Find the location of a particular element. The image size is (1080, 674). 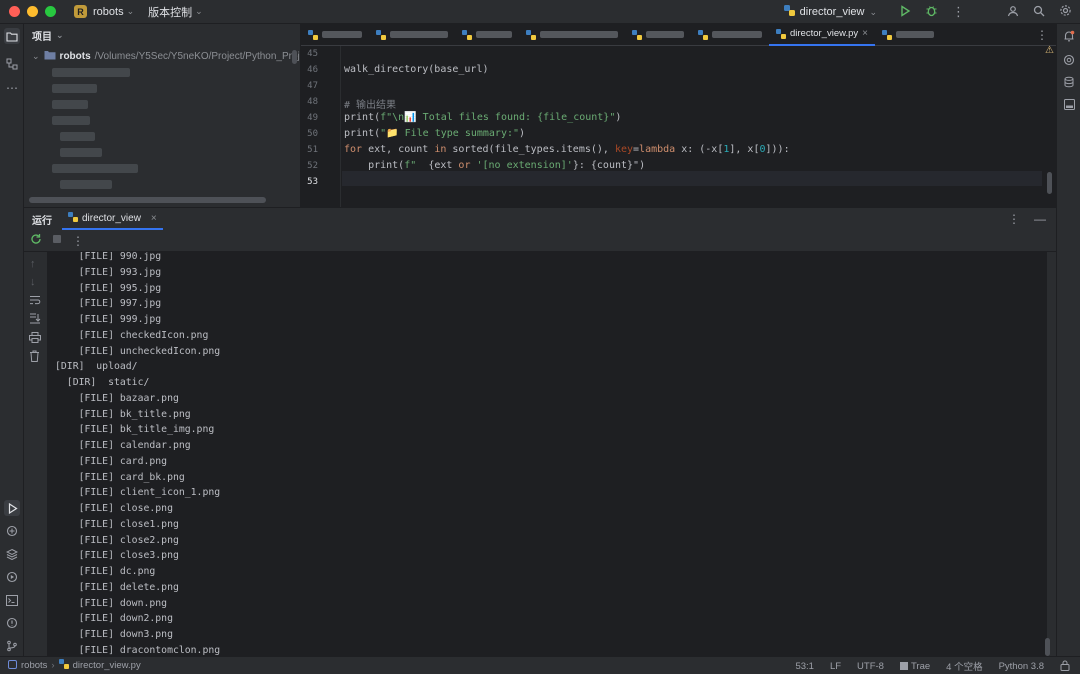

project-name: robots is located at coordinates (108, 11).